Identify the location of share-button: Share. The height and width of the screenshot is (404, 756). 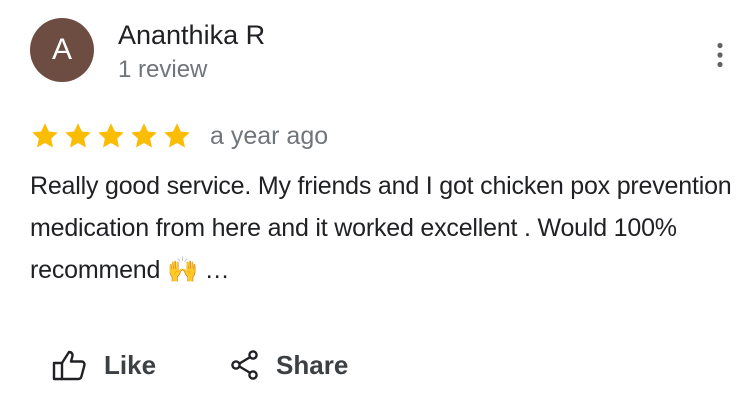
(289, 365).